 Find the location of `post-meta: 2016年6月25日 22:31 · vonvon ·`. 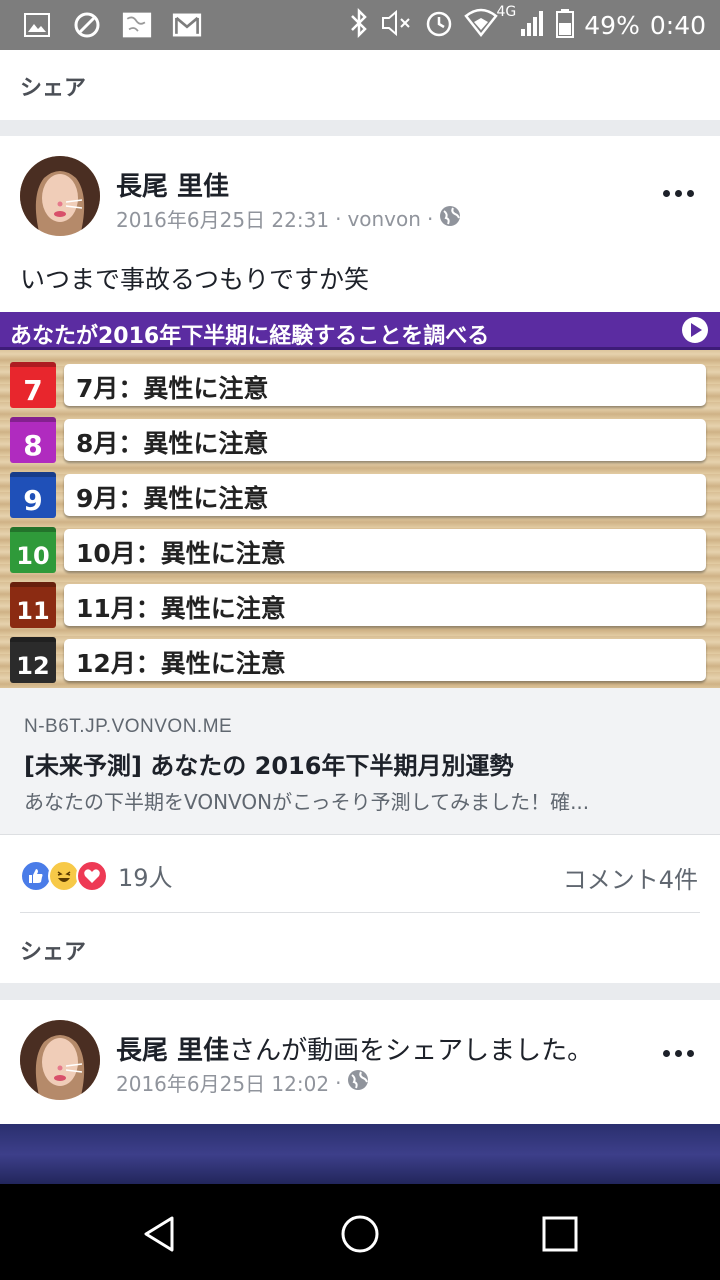

post-meta: 2016年6月25日 22:31 · vonvon · is located at coordinates (288, 218).